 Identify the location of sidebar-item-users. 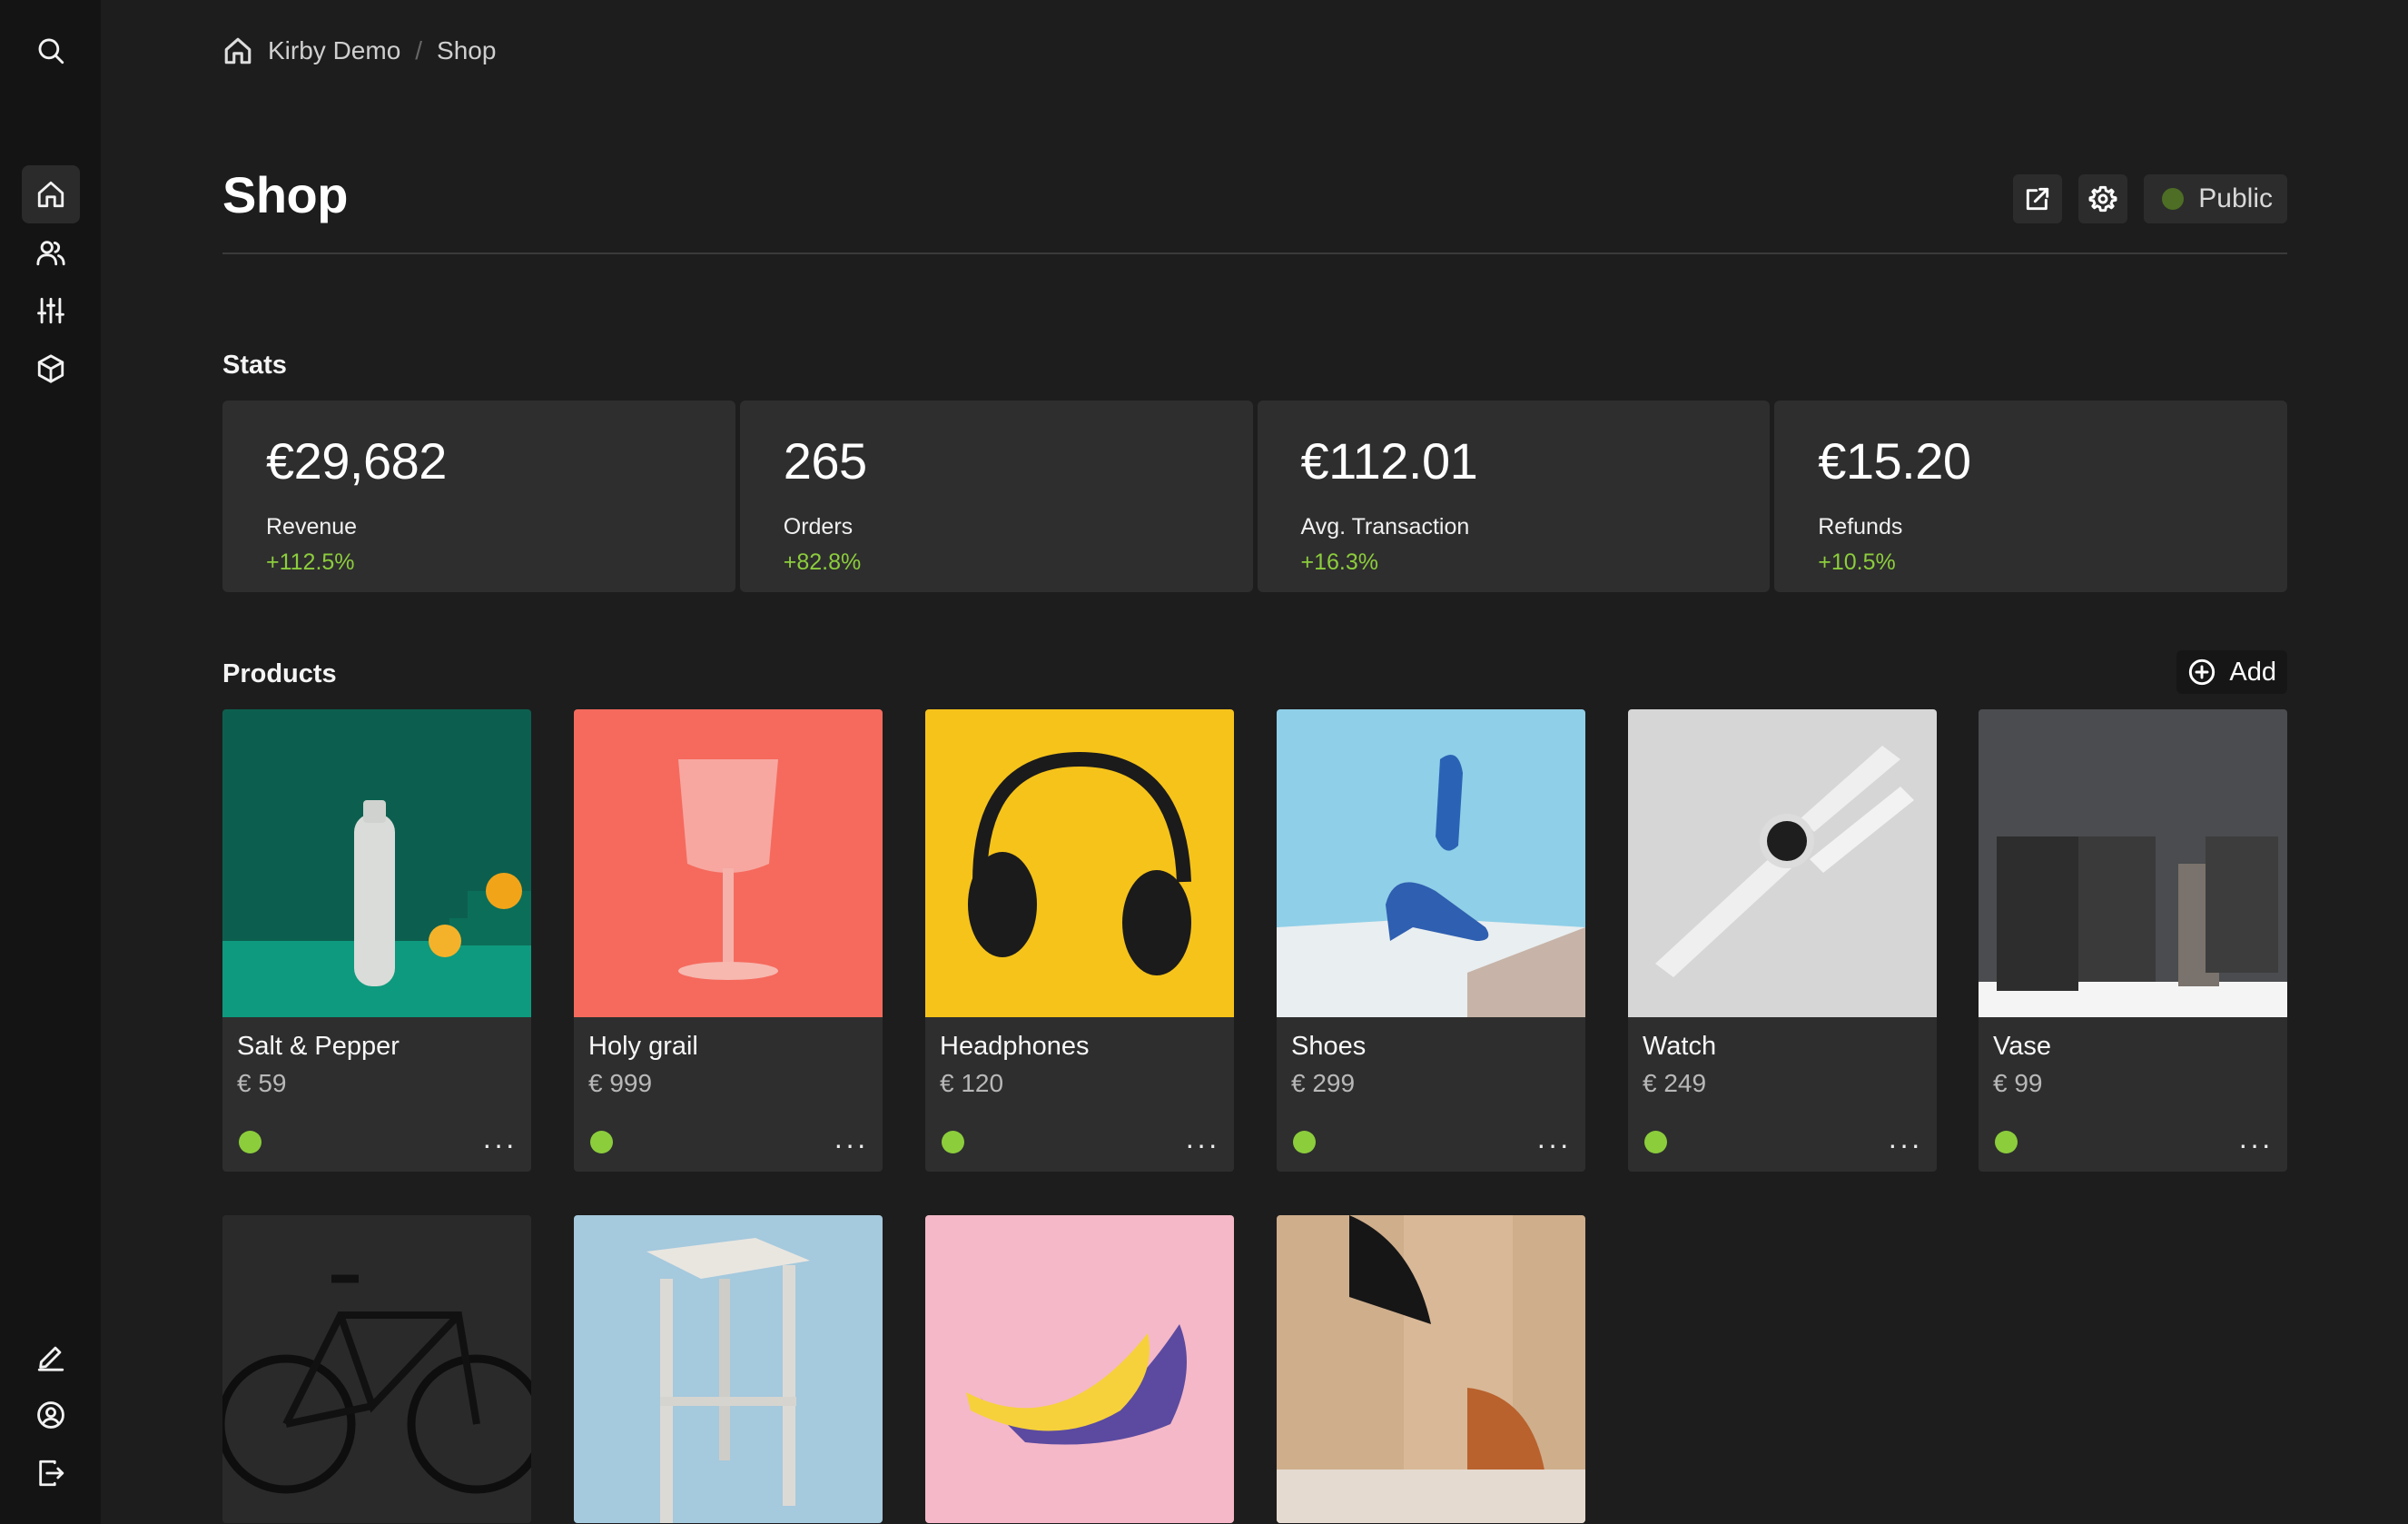
(51, 252).